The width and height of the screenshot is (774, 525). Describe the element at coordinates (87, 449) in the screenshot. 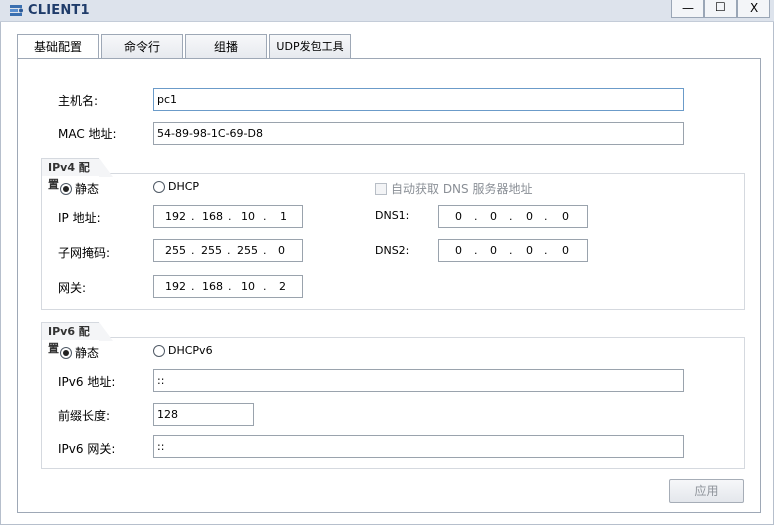

I see `ipv6-gateway-label: IPv6 网关:` at that location.